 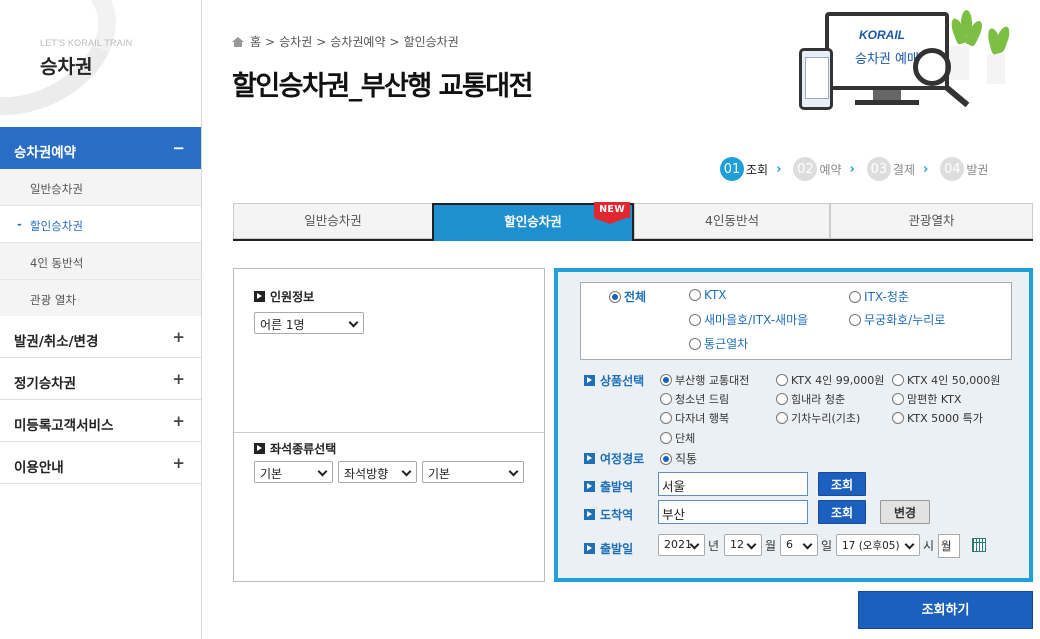 I want to click on panel-divider, so click(x=389, y=432).